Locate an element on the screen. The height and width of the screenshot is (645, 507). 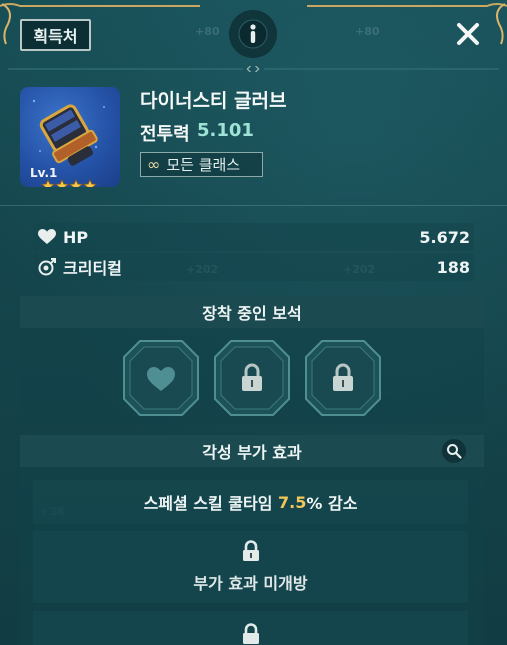
awakening-section-title: 각성 부가 효과 is located at coordinates (252, 452).